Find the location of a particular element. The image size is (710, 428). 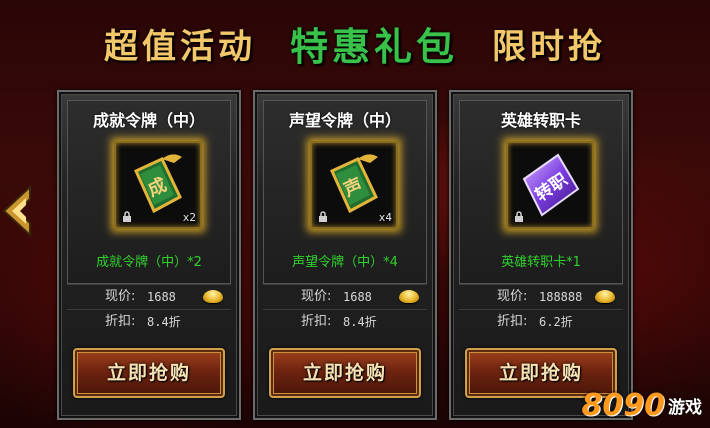

item-slot: 转职 is located at coordinates (550, 185).